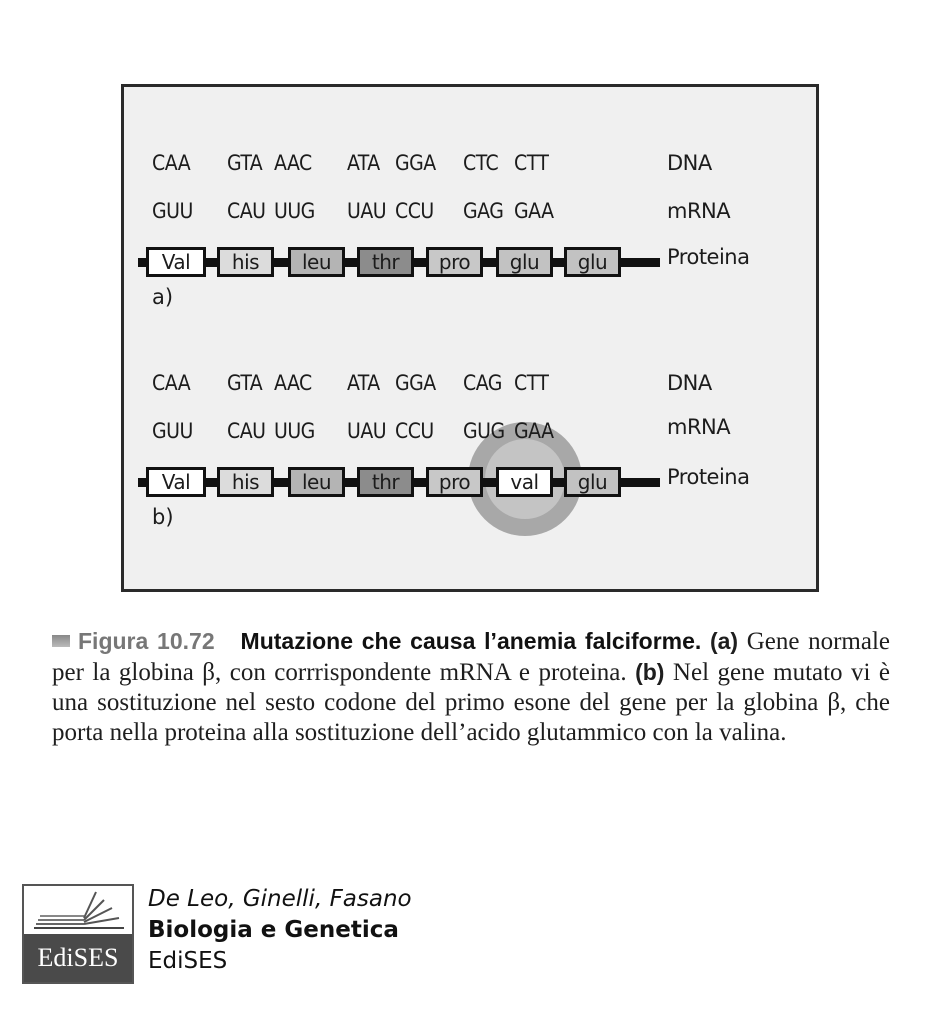  Describe the element at coordinates (61, 641) in the screenshot. I see `figure-marker-icon` at that location.